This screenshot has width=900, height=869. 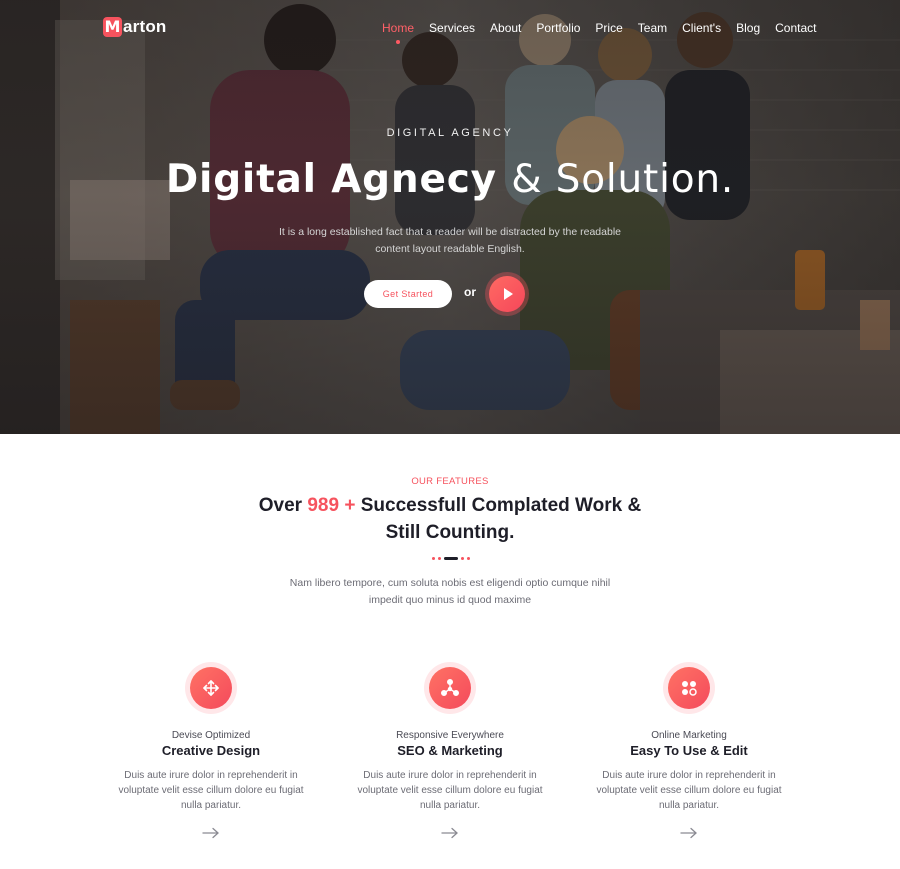 I want to click on apps-grid-icon, so click(x=689, y=688).